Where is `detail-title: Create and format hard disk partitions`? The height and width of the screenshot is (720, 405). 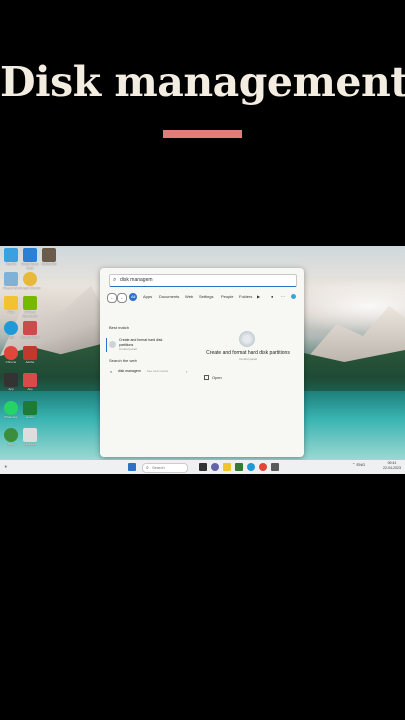
detail-title: Create and format hard disk partitions is located at coordinates (248, 353).